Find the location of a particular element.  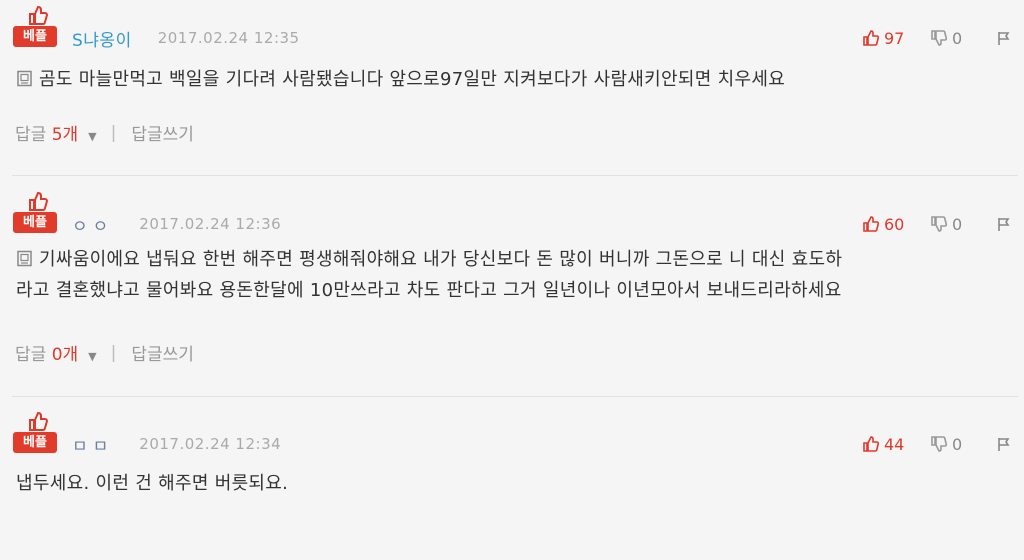

upvote-count: 60 is located at coordinates (894, 224).